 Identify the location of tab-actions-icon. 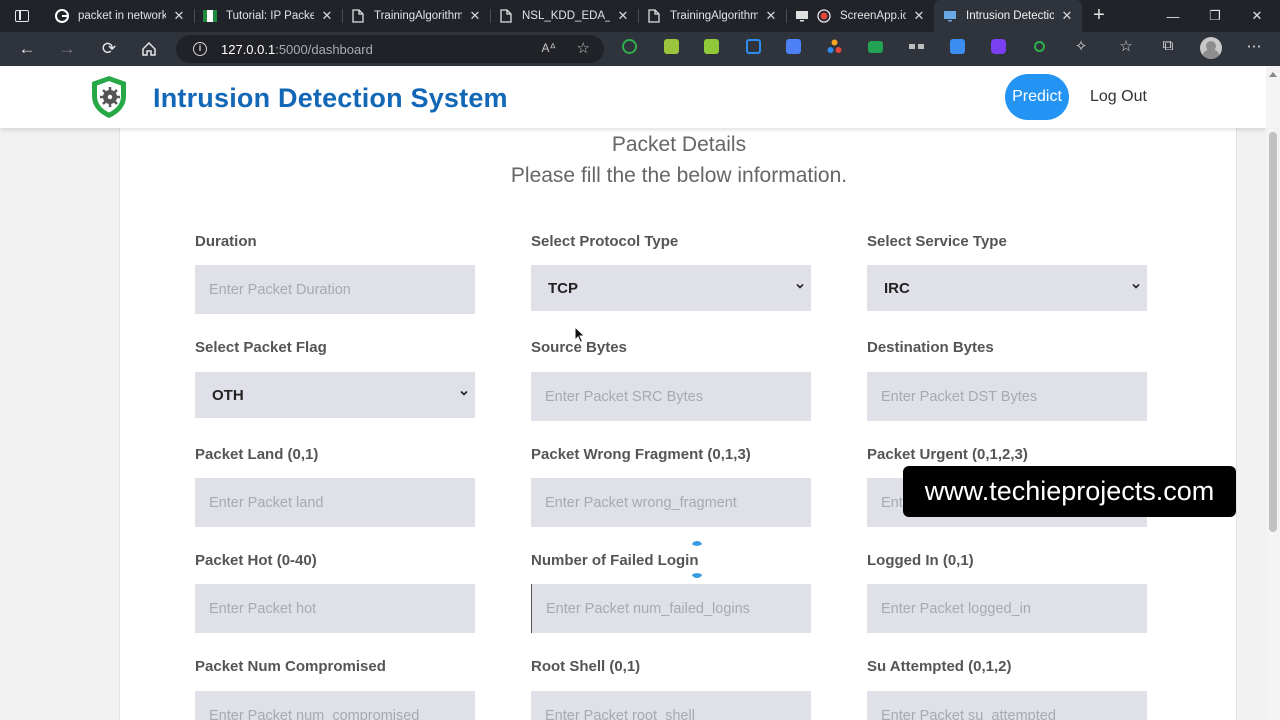
(22, 16).